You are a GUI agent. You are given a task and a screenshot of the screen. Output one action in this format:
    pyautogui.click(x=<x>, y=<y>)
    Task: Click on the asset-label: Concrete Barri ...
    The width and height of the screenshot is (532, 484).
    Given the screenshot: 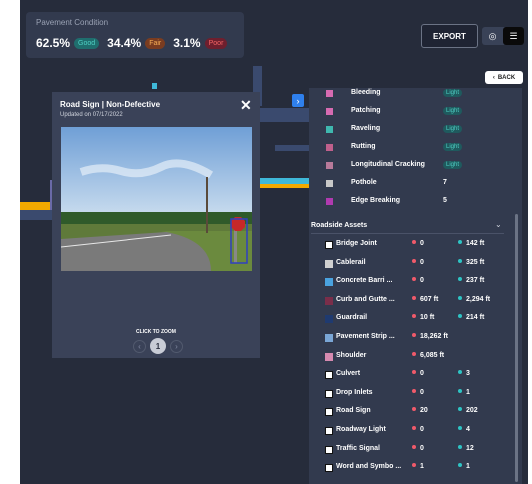 What is the action you would take?
    pyautogui.click(x=364, y=281)
    